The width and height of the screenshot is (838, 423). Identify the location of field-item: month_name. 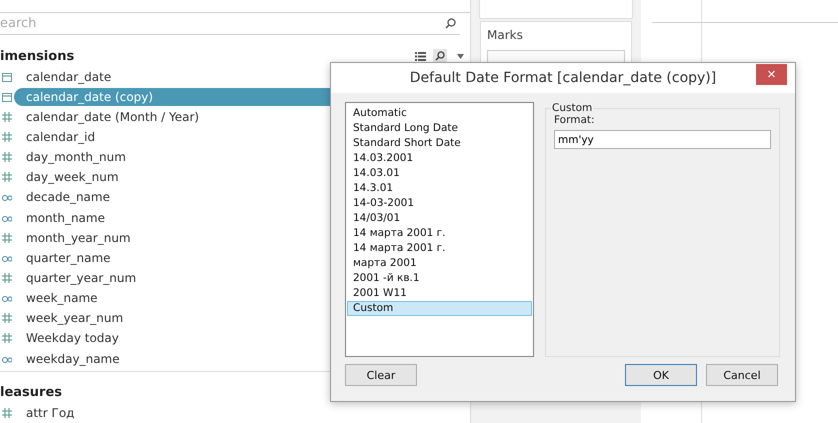
(65, 217).